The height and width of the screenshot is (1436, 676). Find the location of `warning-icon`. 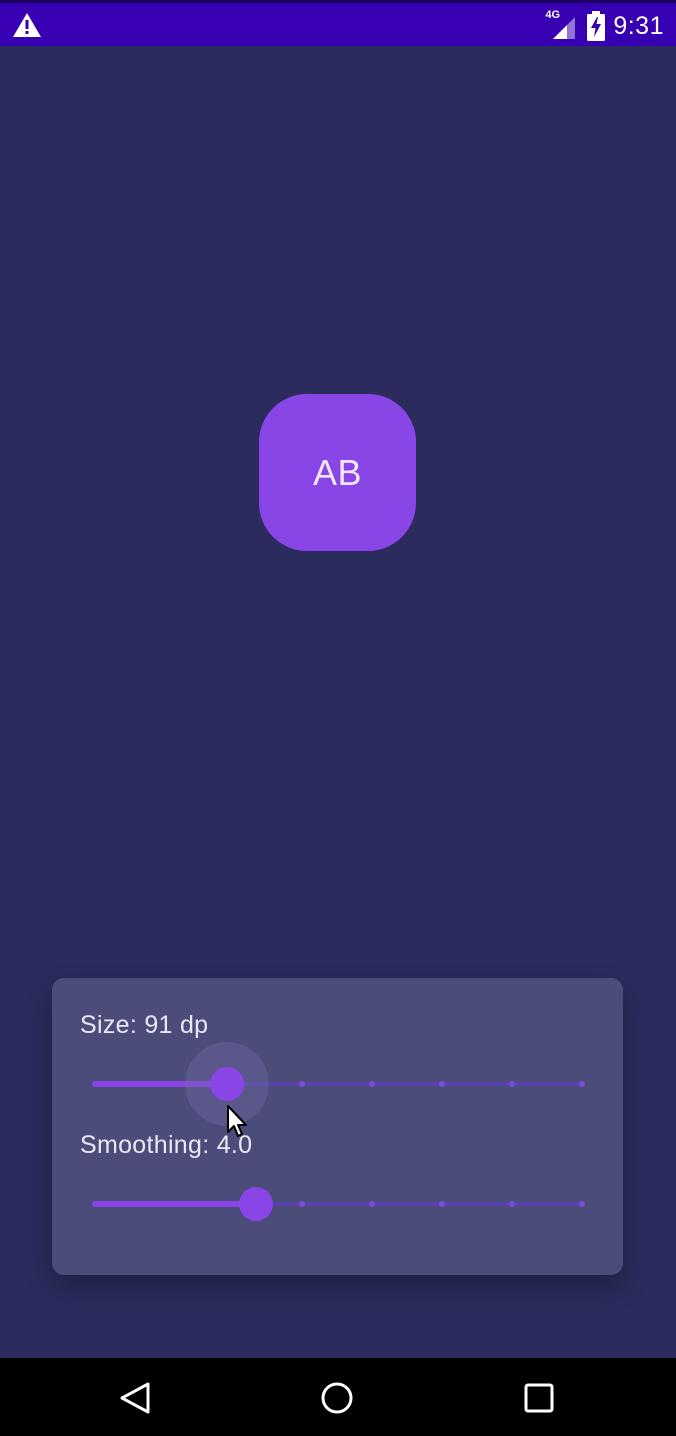

warning-icon is located at coordinates (27, 25).